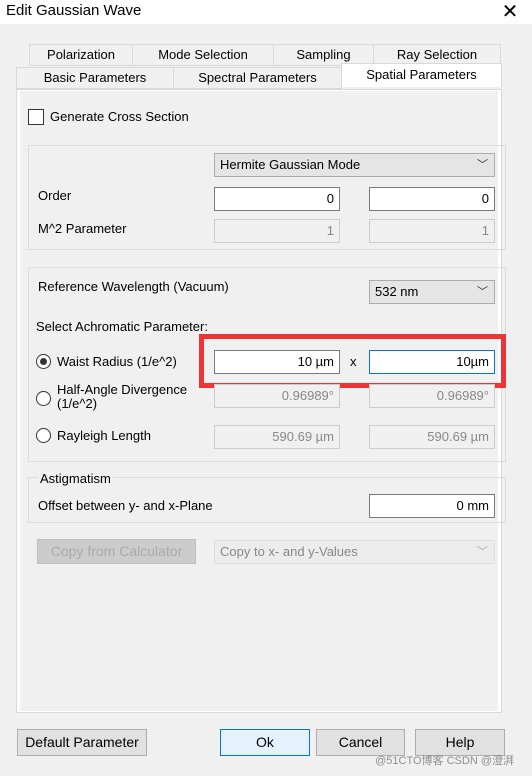  What do you see at coordinates (432, 199) in the screenshot?
I see `order-y-input: 0` at bounding box center [432, 199].